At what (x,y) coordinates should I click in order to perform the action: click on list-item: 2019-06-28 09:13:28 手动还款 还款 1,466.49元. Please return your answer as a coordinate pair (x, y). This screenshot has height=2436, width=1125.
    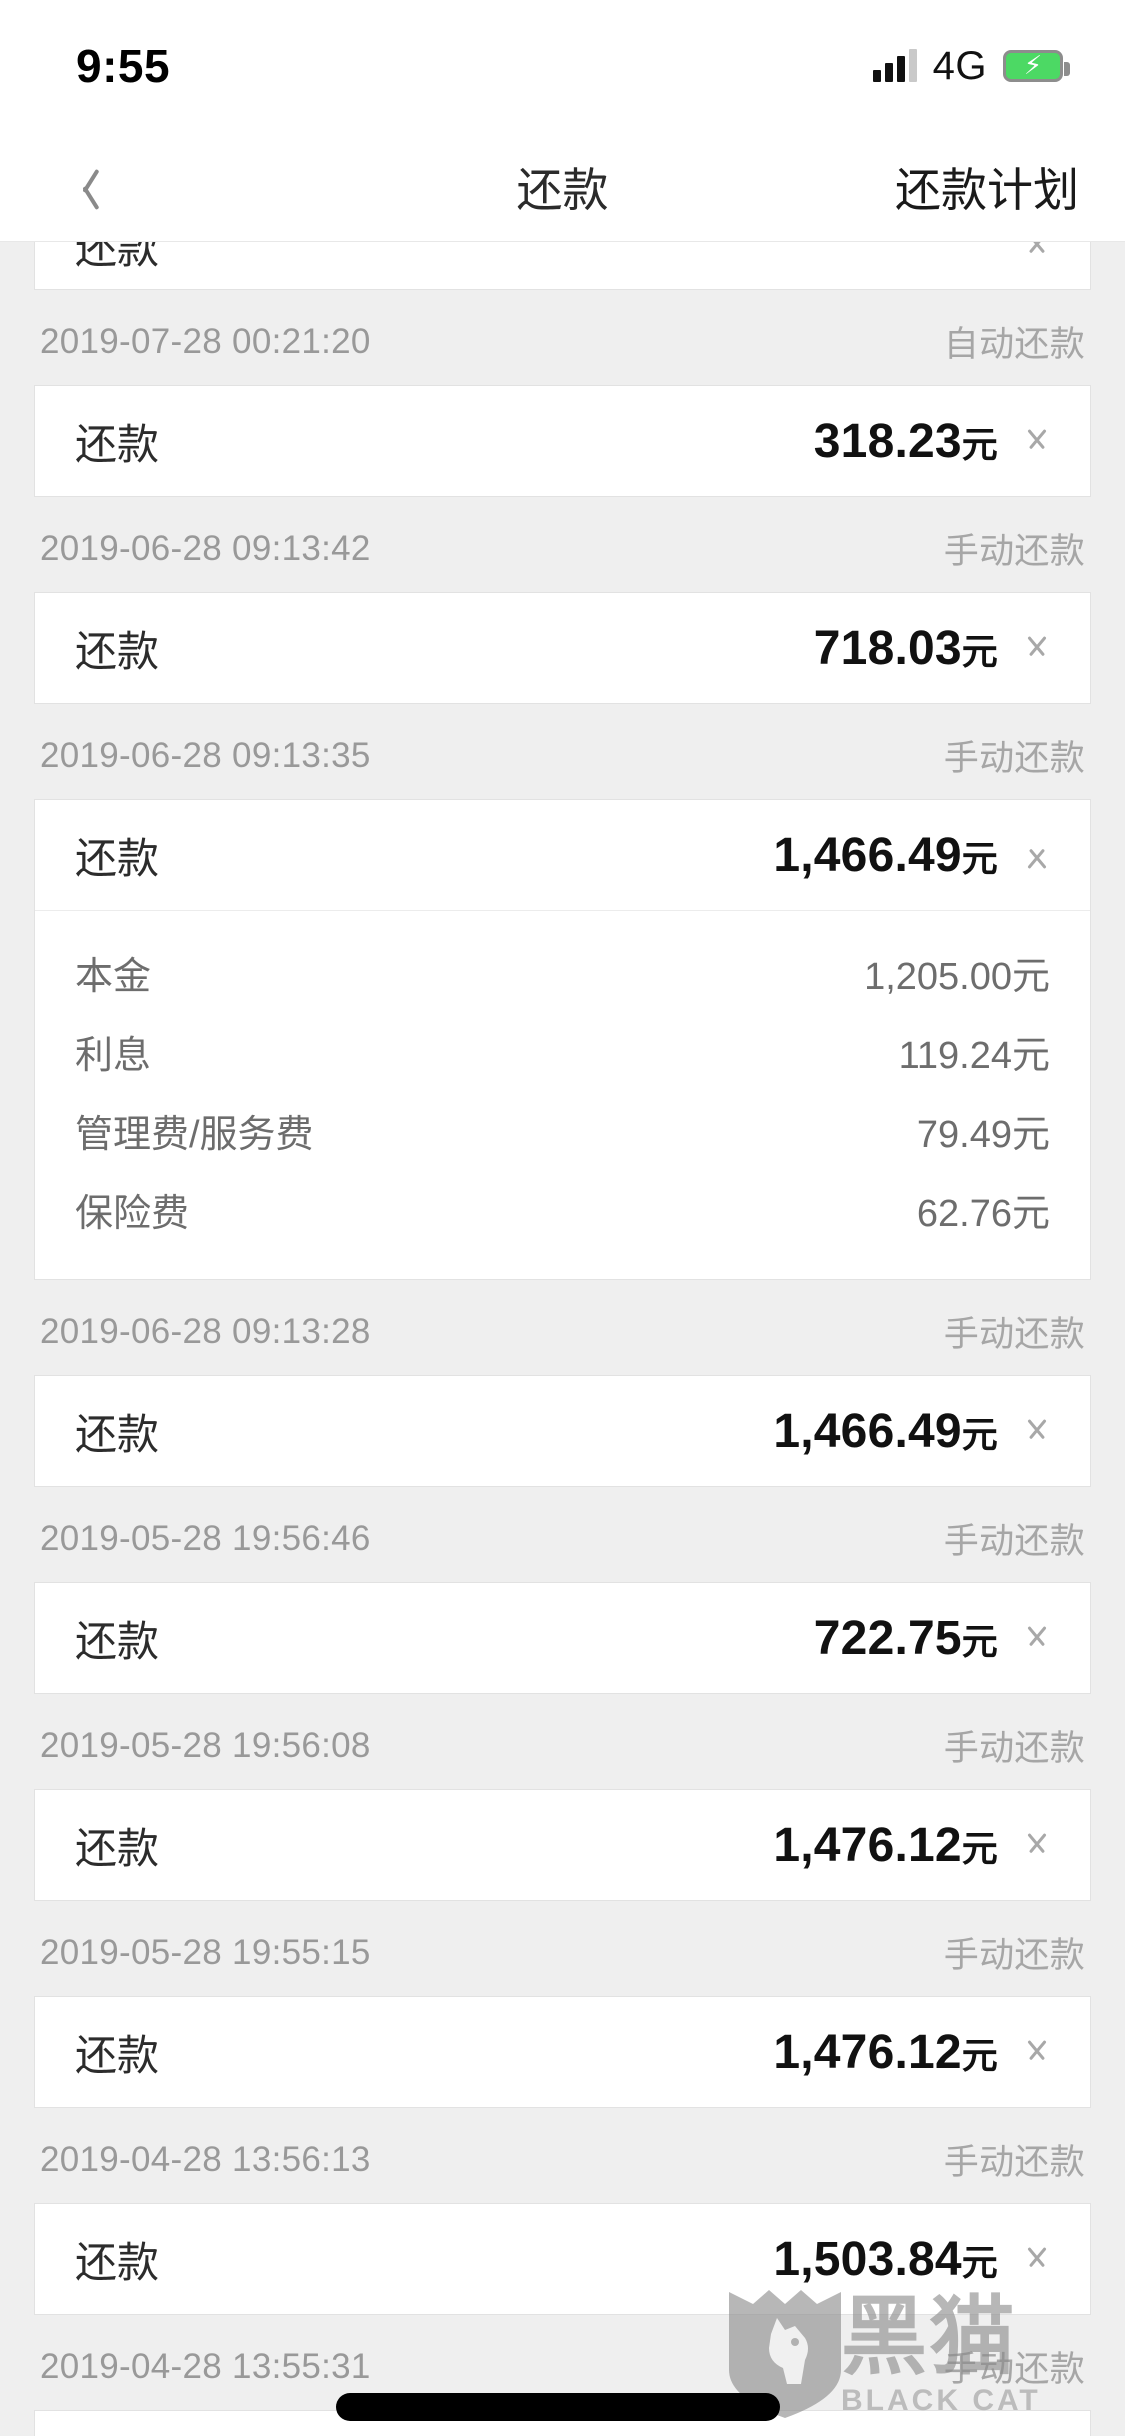
    Looking at the image, I should click on (562, 1383).